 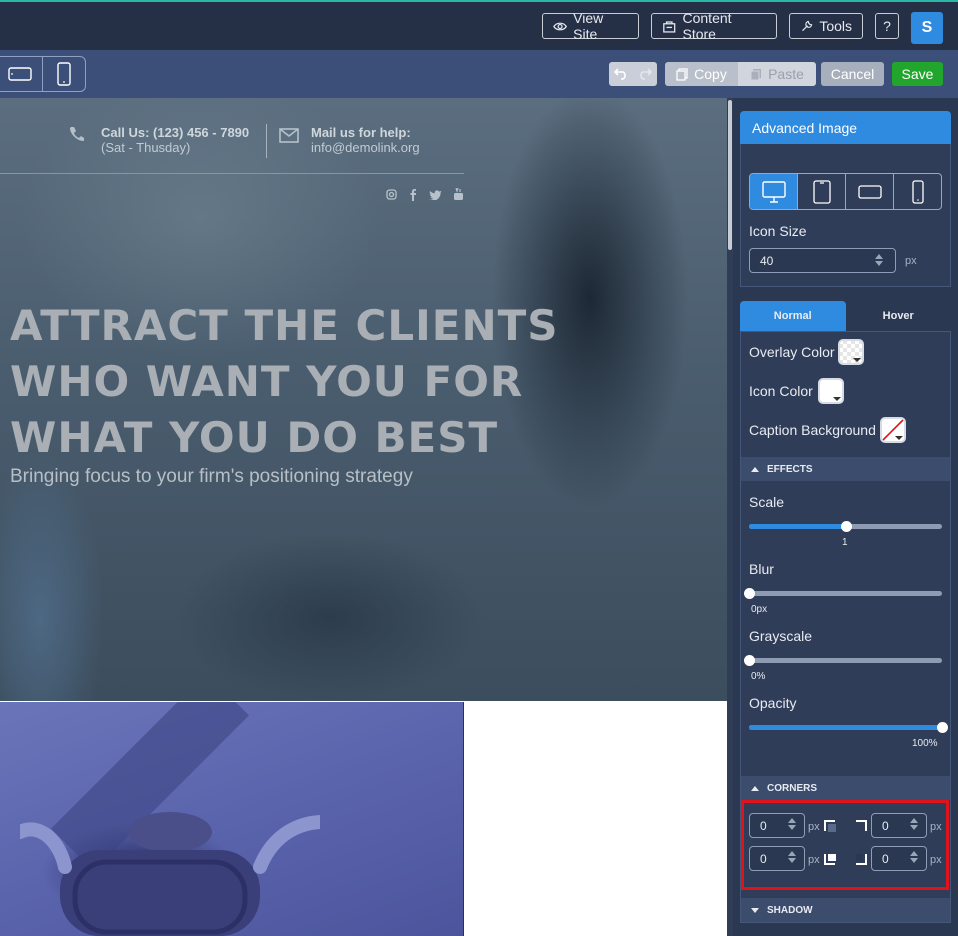 I want to click on grayscale-slider, so click(x=843, y=660).